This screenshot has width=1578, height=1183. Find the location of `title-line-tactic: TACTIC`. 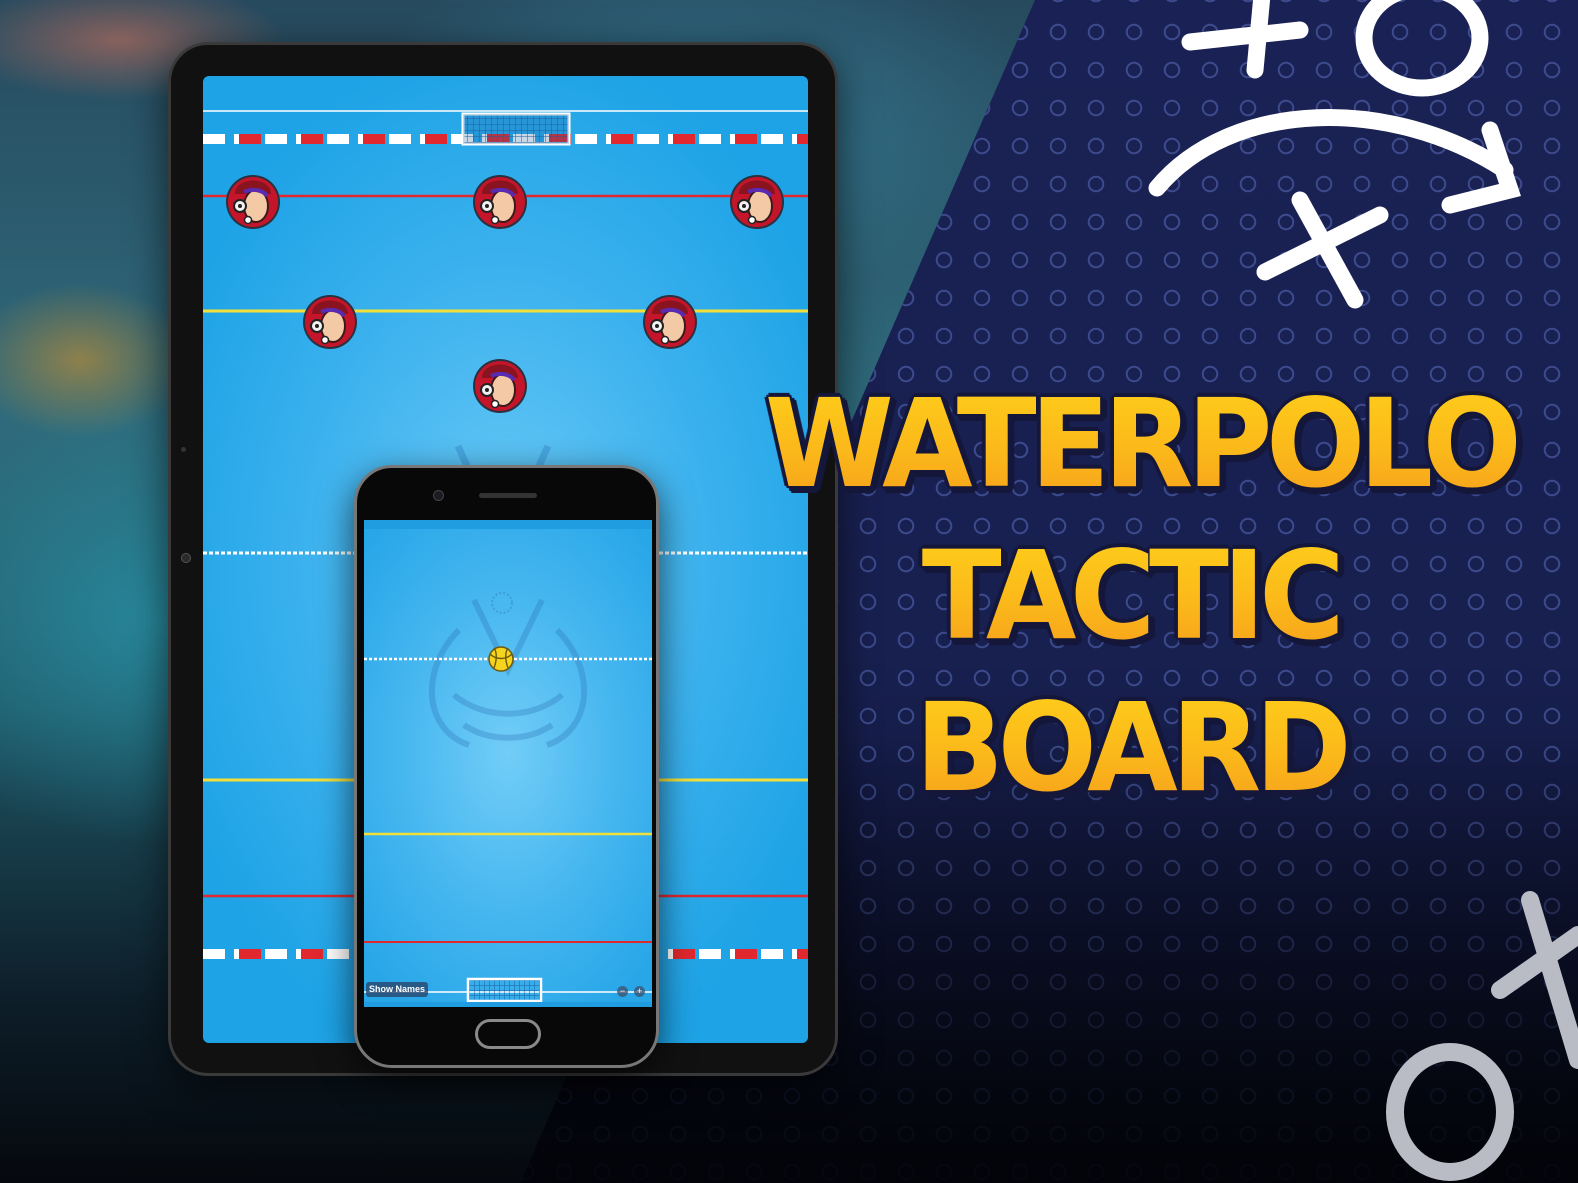

title-line-tactic: TACTIC is located at coordinates (1130, 596).